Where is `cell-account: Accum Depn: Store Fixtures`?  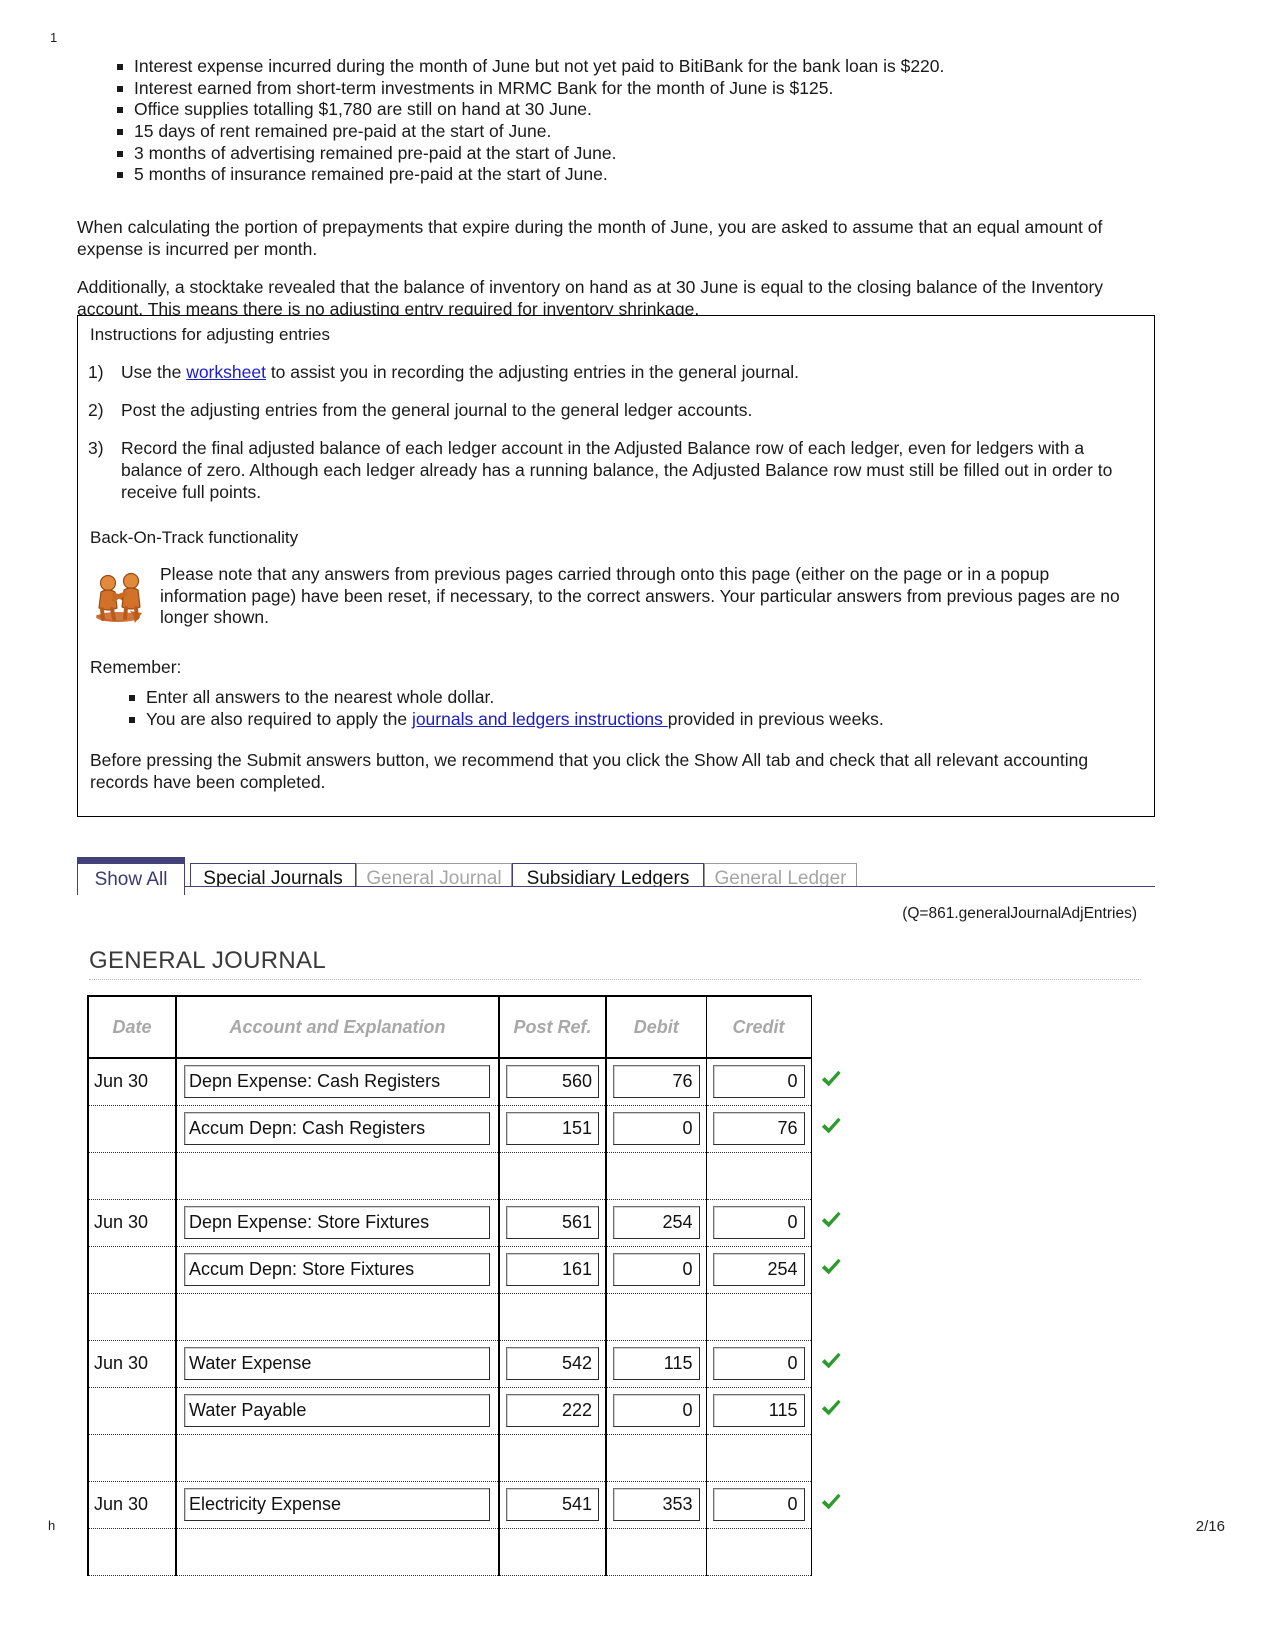
cell-account: Accum Depn: Store Fixtures is located at coordinates (337, 1270).